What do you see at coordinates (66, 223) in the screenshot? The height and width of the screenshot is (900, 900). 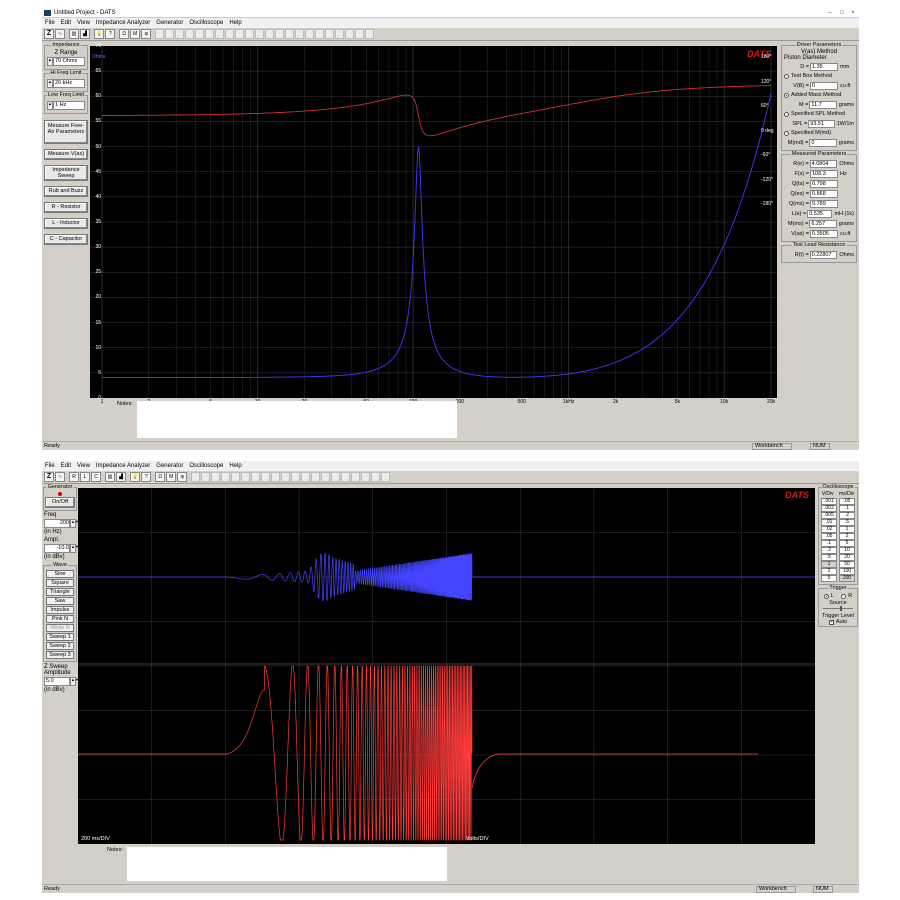 I see `inductor-button: L - Inductor` at bounding box center [66, 223].